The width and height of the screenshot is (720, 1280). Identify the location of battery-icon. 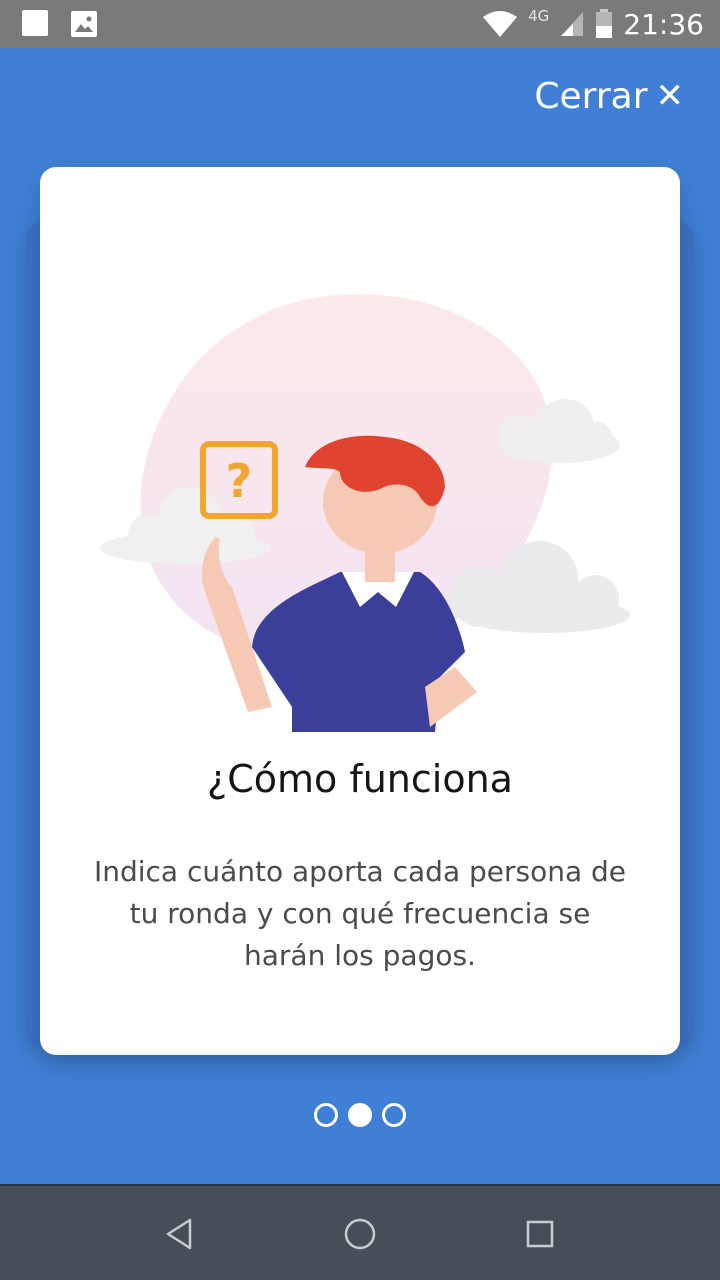
(604, 23).